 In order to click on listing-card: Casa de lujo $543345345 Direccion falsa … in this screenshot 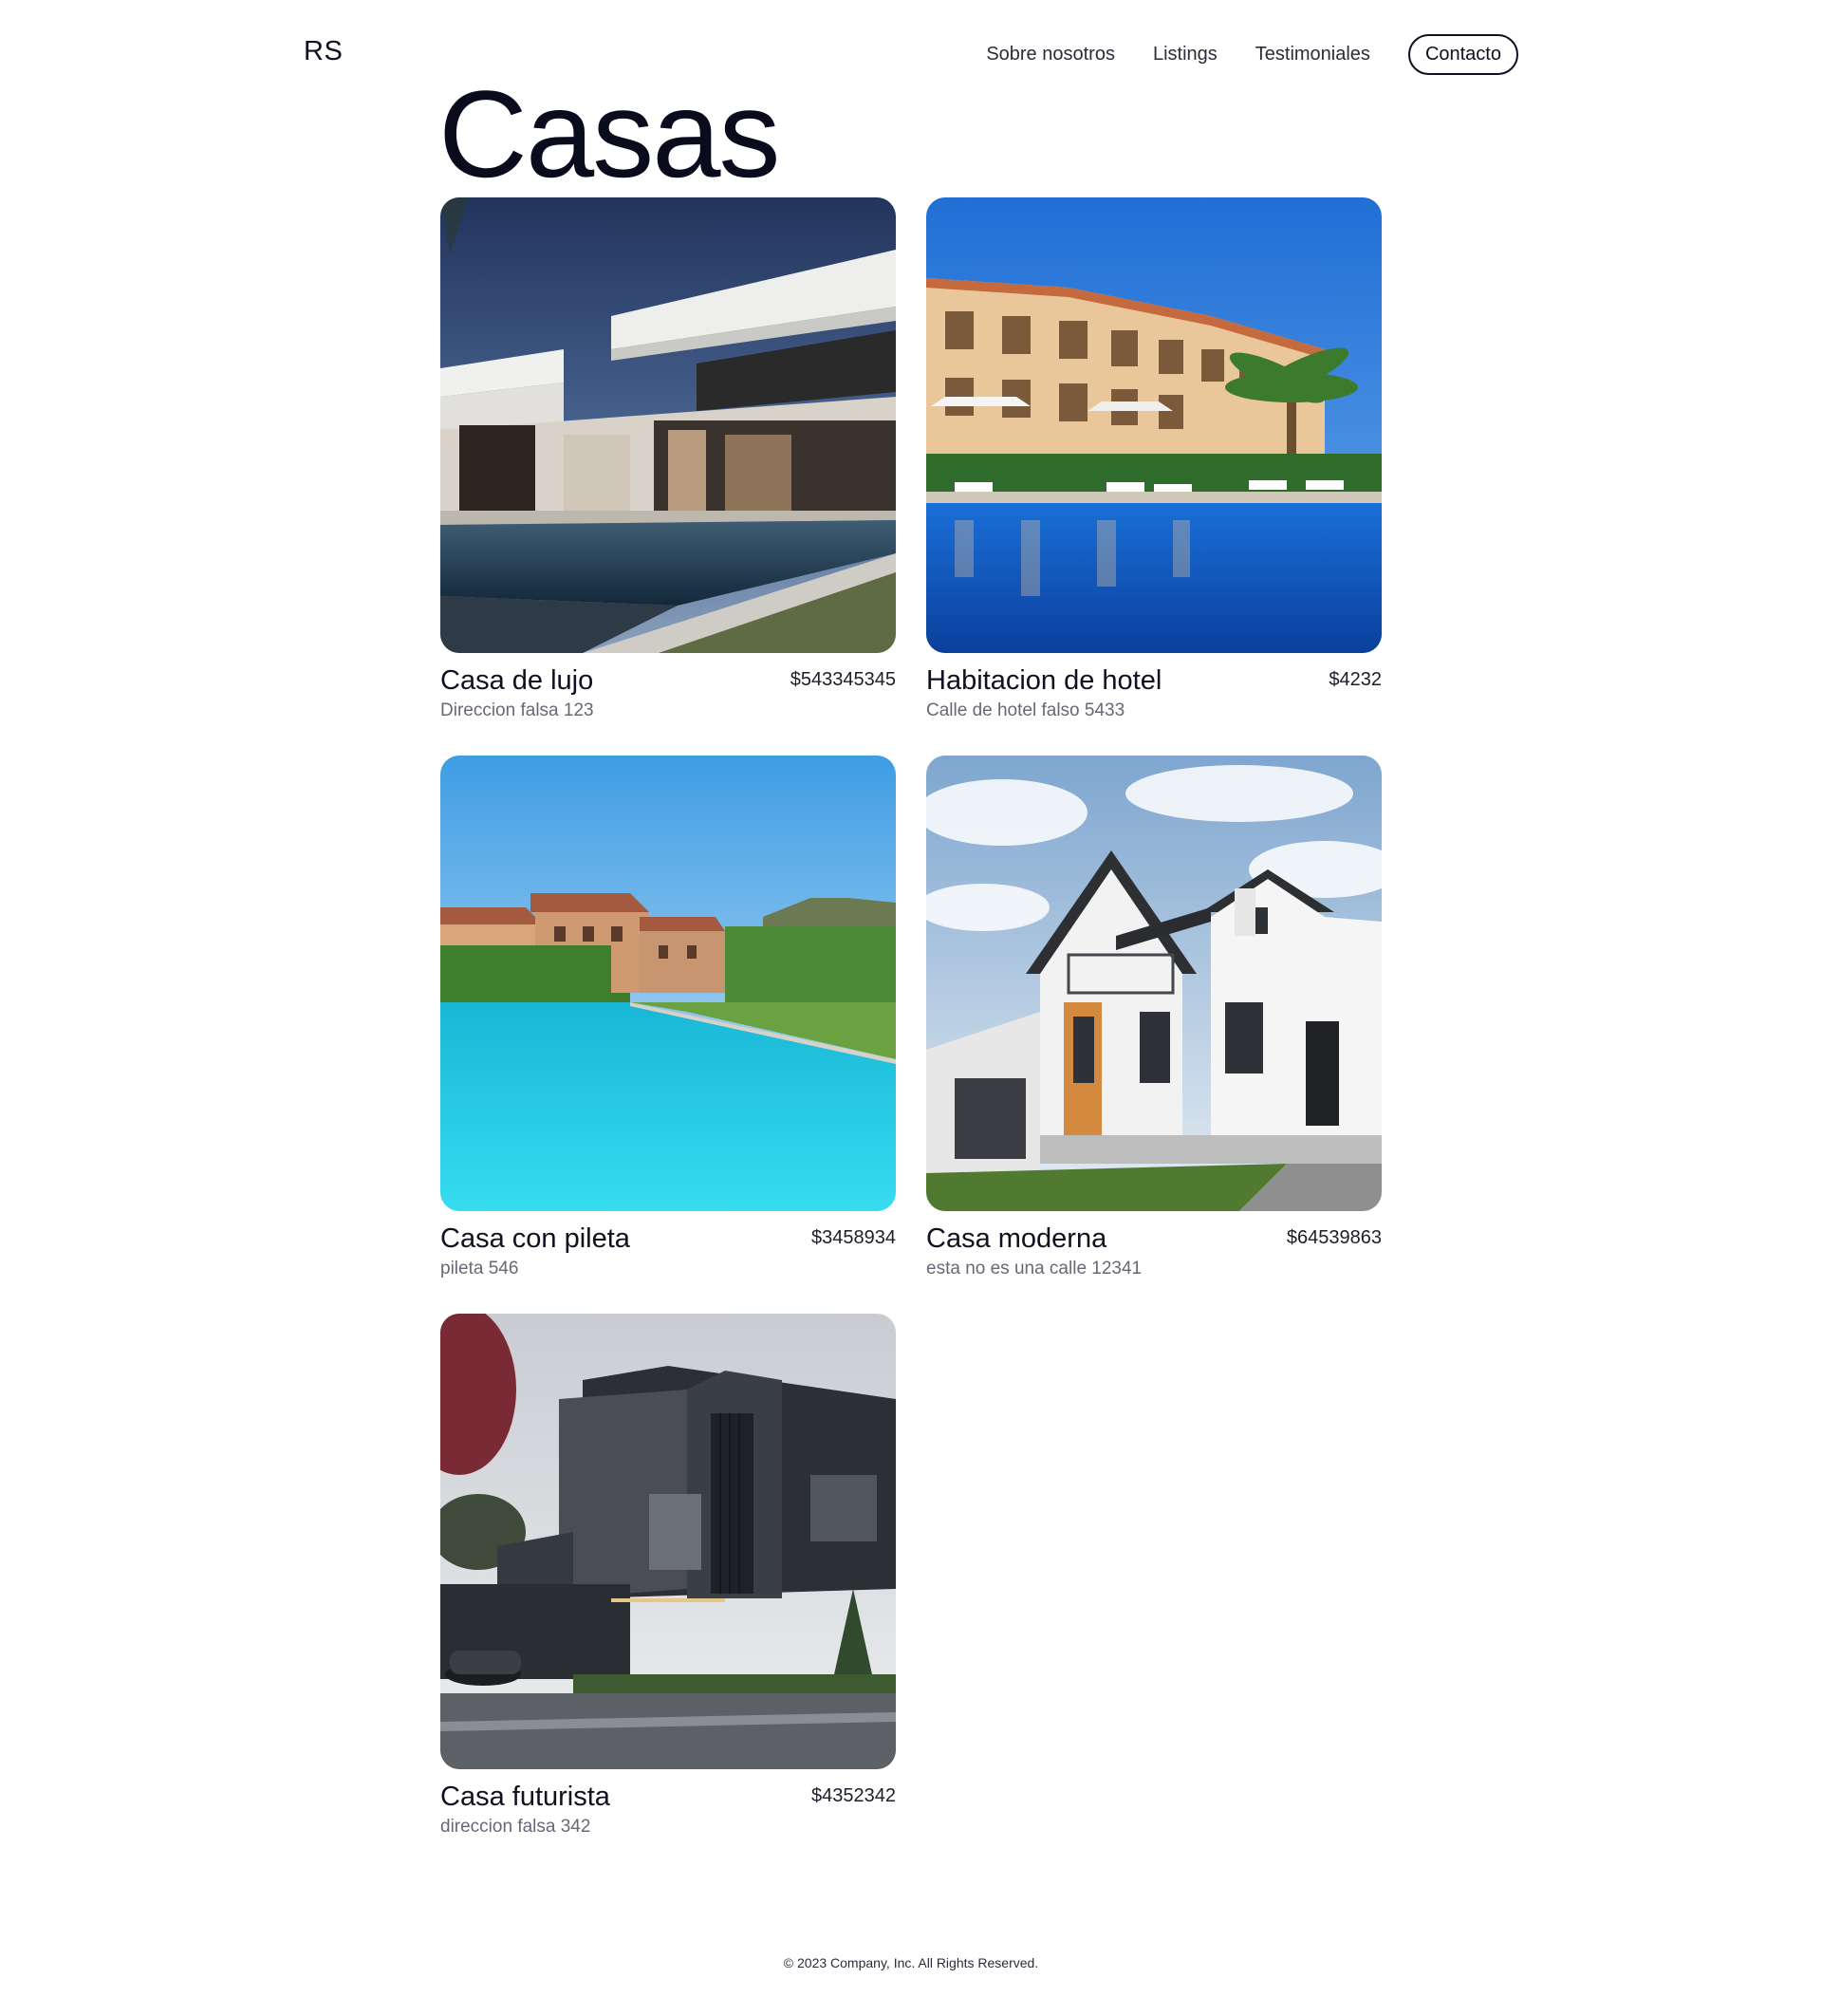, I will do `click(668, 476)`.